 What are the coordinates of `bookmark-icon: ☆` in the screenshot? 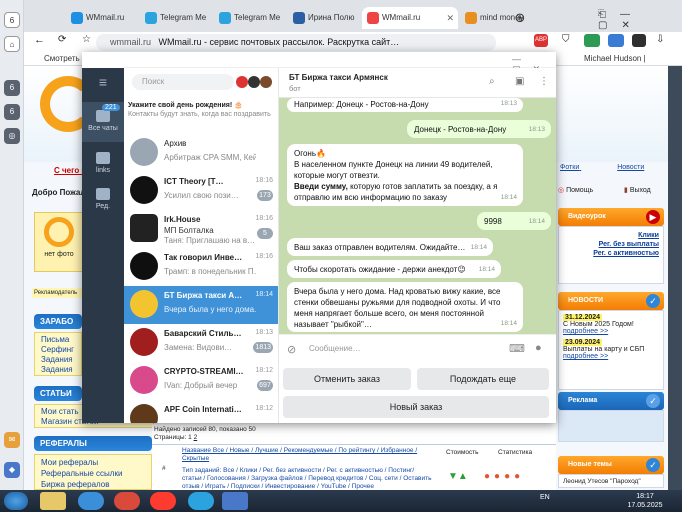 It's located at (86, 39).